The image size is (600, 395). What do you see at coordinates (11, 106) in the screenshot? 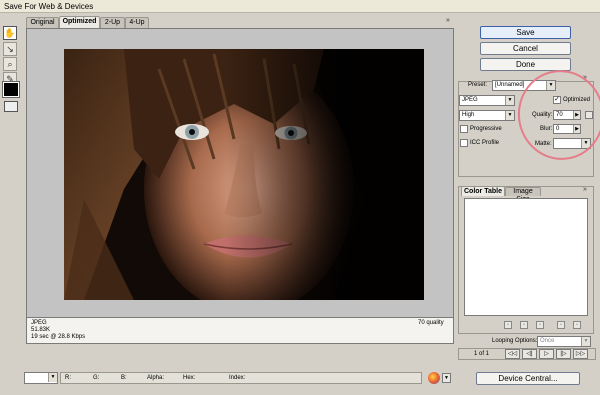
I see `toggle-slices-icon` at bounding box center [11, 106].